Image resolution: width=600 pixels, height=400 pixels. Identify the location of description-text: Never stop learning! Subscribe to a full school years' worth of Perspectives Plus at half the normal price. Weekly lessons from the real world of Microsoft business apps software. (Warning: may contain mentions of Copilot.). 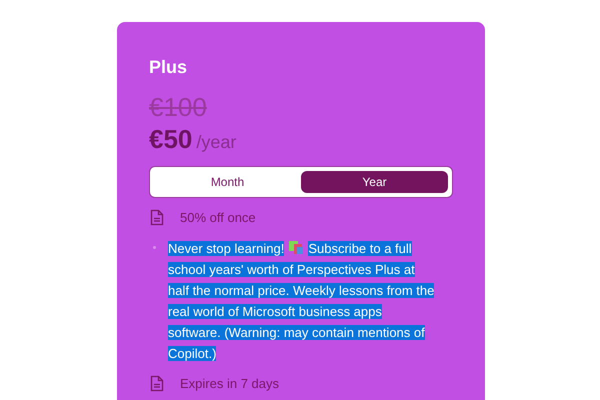
(302, 300).